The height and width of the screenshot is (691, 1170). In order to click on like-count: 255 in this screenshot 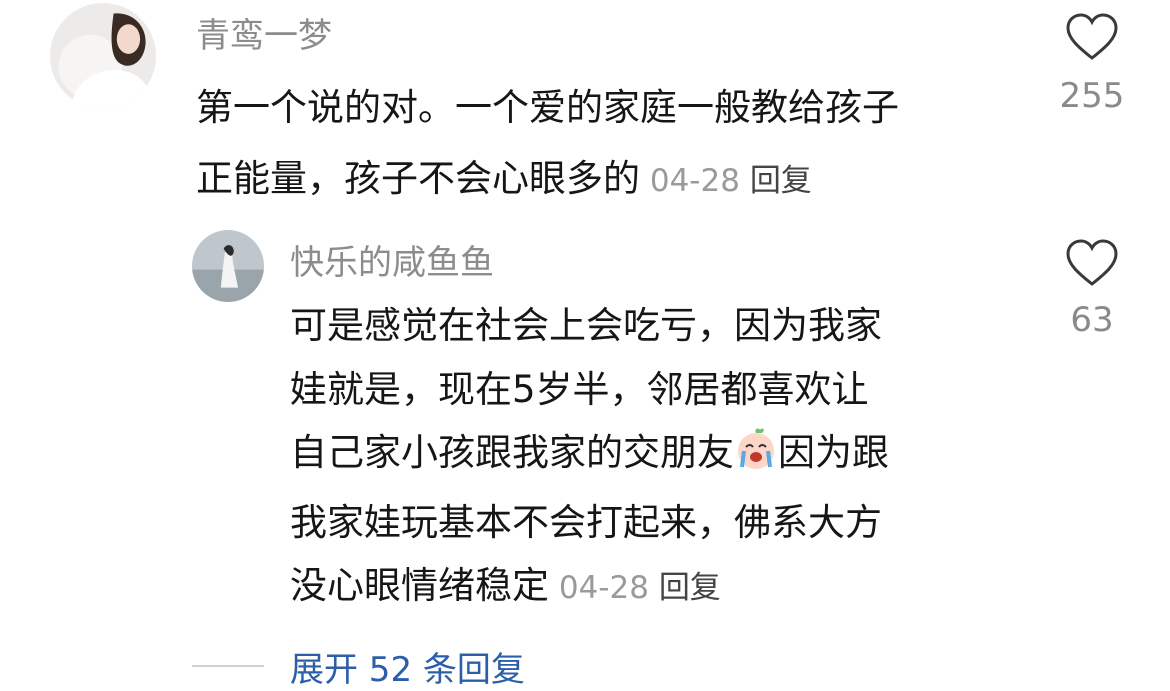, I will do `click(1092, 96)`.